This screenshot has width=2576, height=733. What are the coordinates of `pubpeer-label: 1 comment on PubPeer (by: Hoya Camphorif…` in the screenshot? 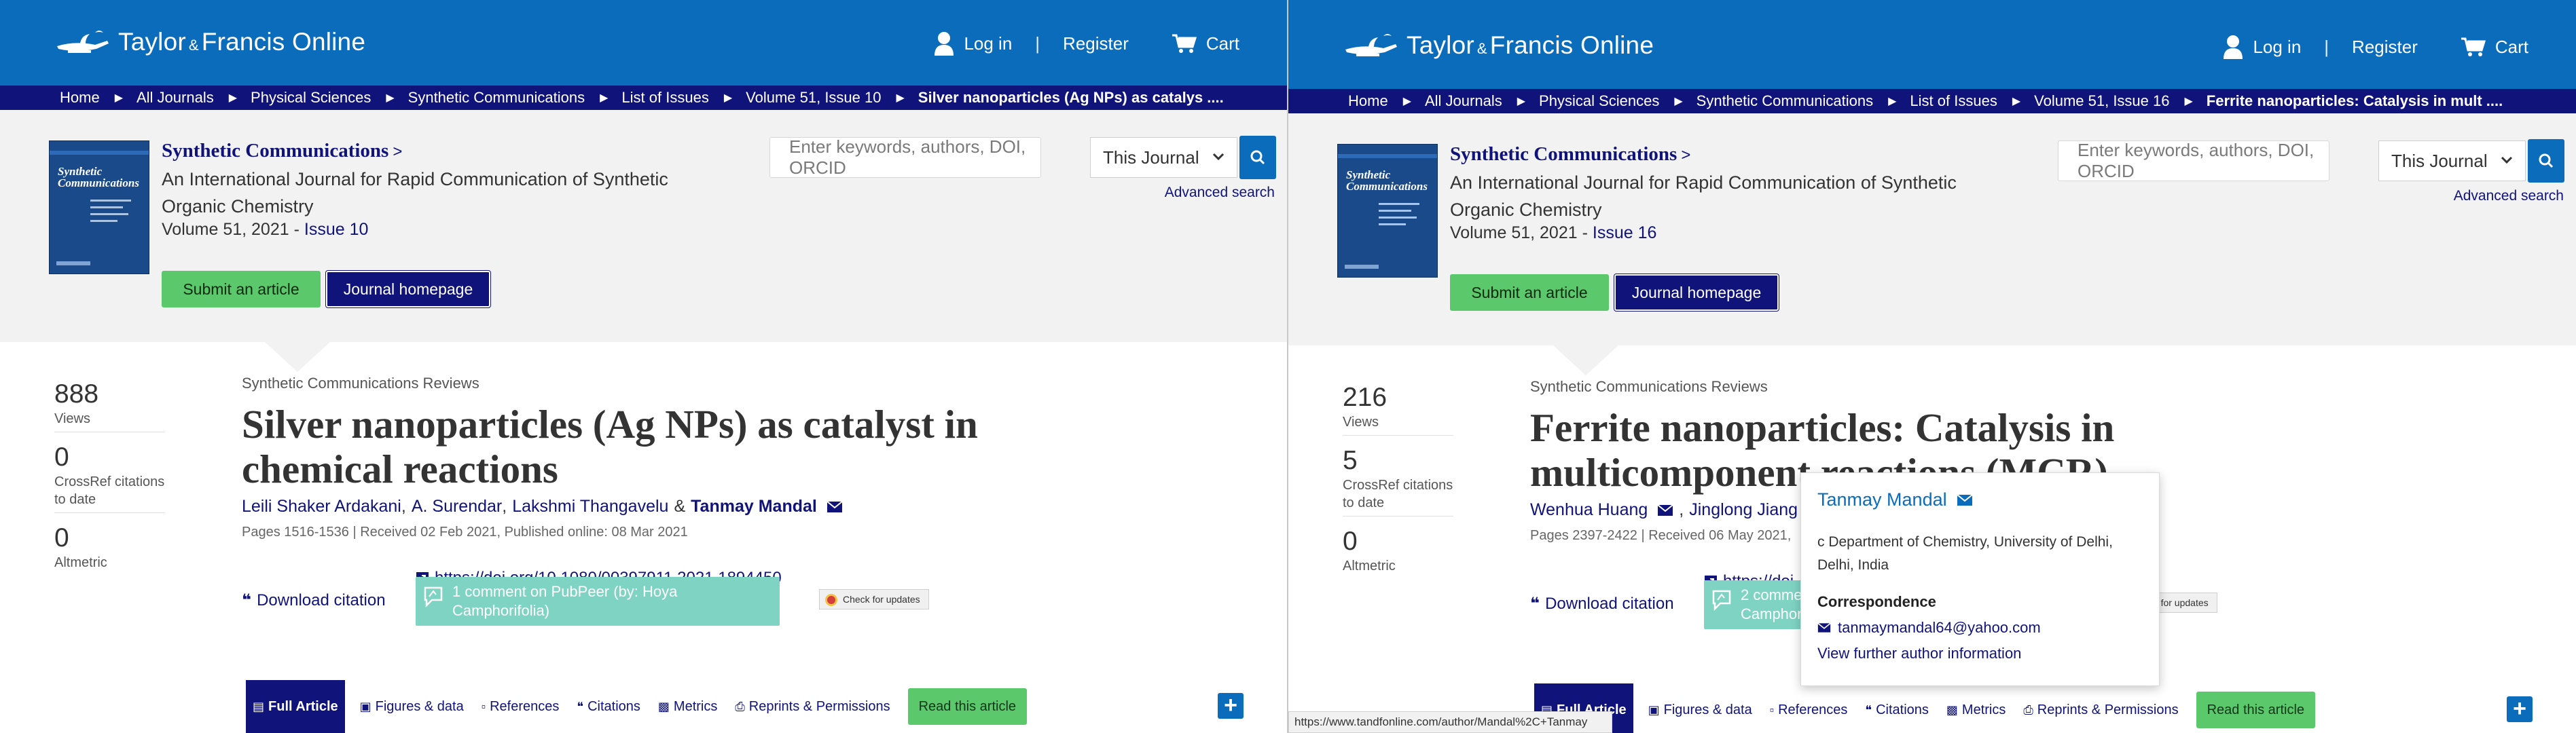 It's located at (565, 601).